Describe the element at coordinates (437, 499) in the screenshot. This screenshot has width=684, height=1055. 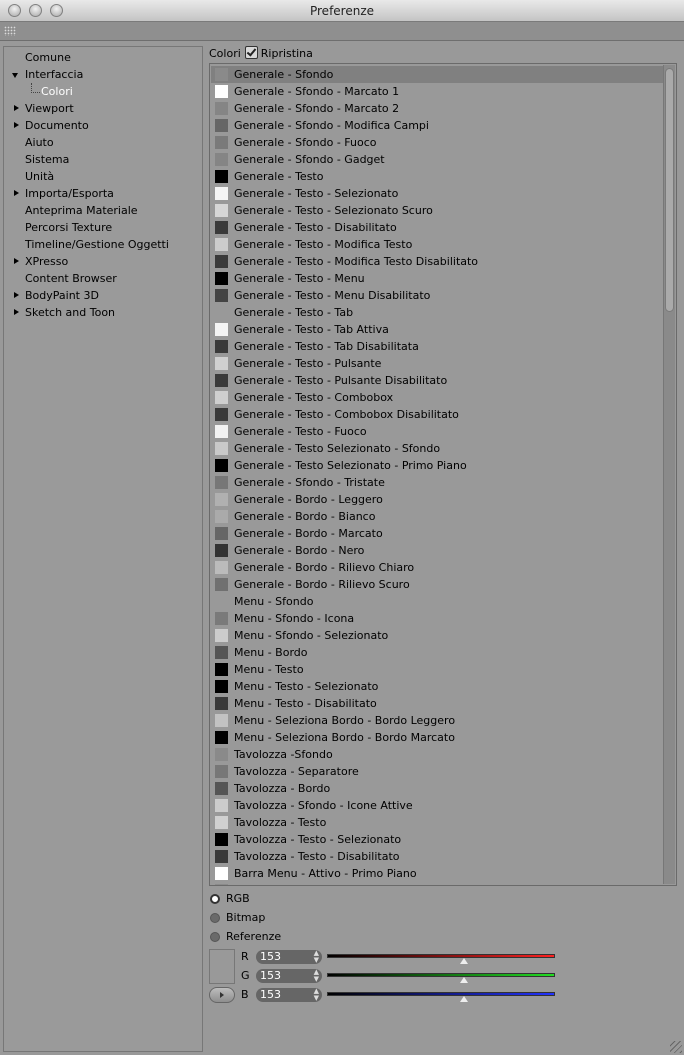
I see `color-list-item: Generale - Bordo - Leggero` at that location.